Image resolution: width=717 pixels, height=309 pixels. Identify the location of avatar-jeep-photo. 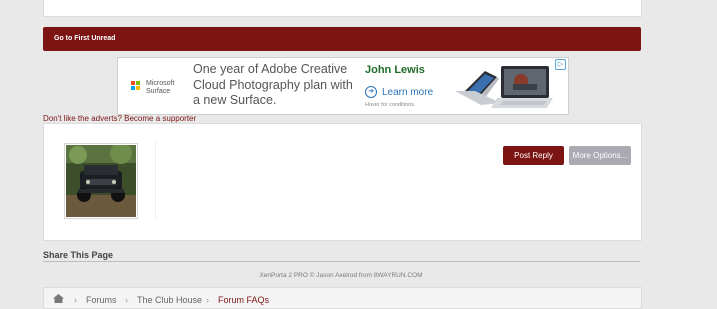
(101, 179).